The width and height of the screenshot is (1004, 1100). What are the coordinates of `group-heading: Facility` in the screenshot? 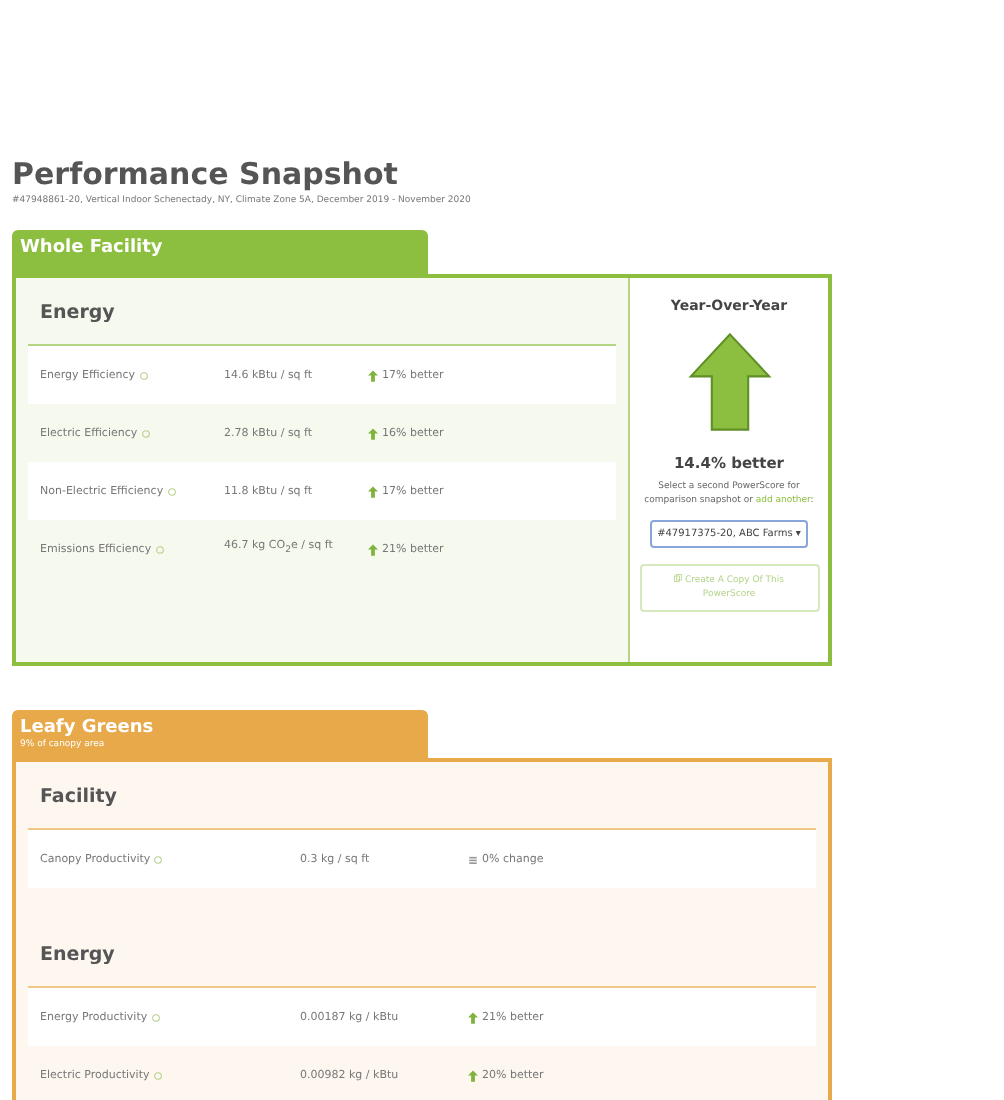 It's located at (78, 798).